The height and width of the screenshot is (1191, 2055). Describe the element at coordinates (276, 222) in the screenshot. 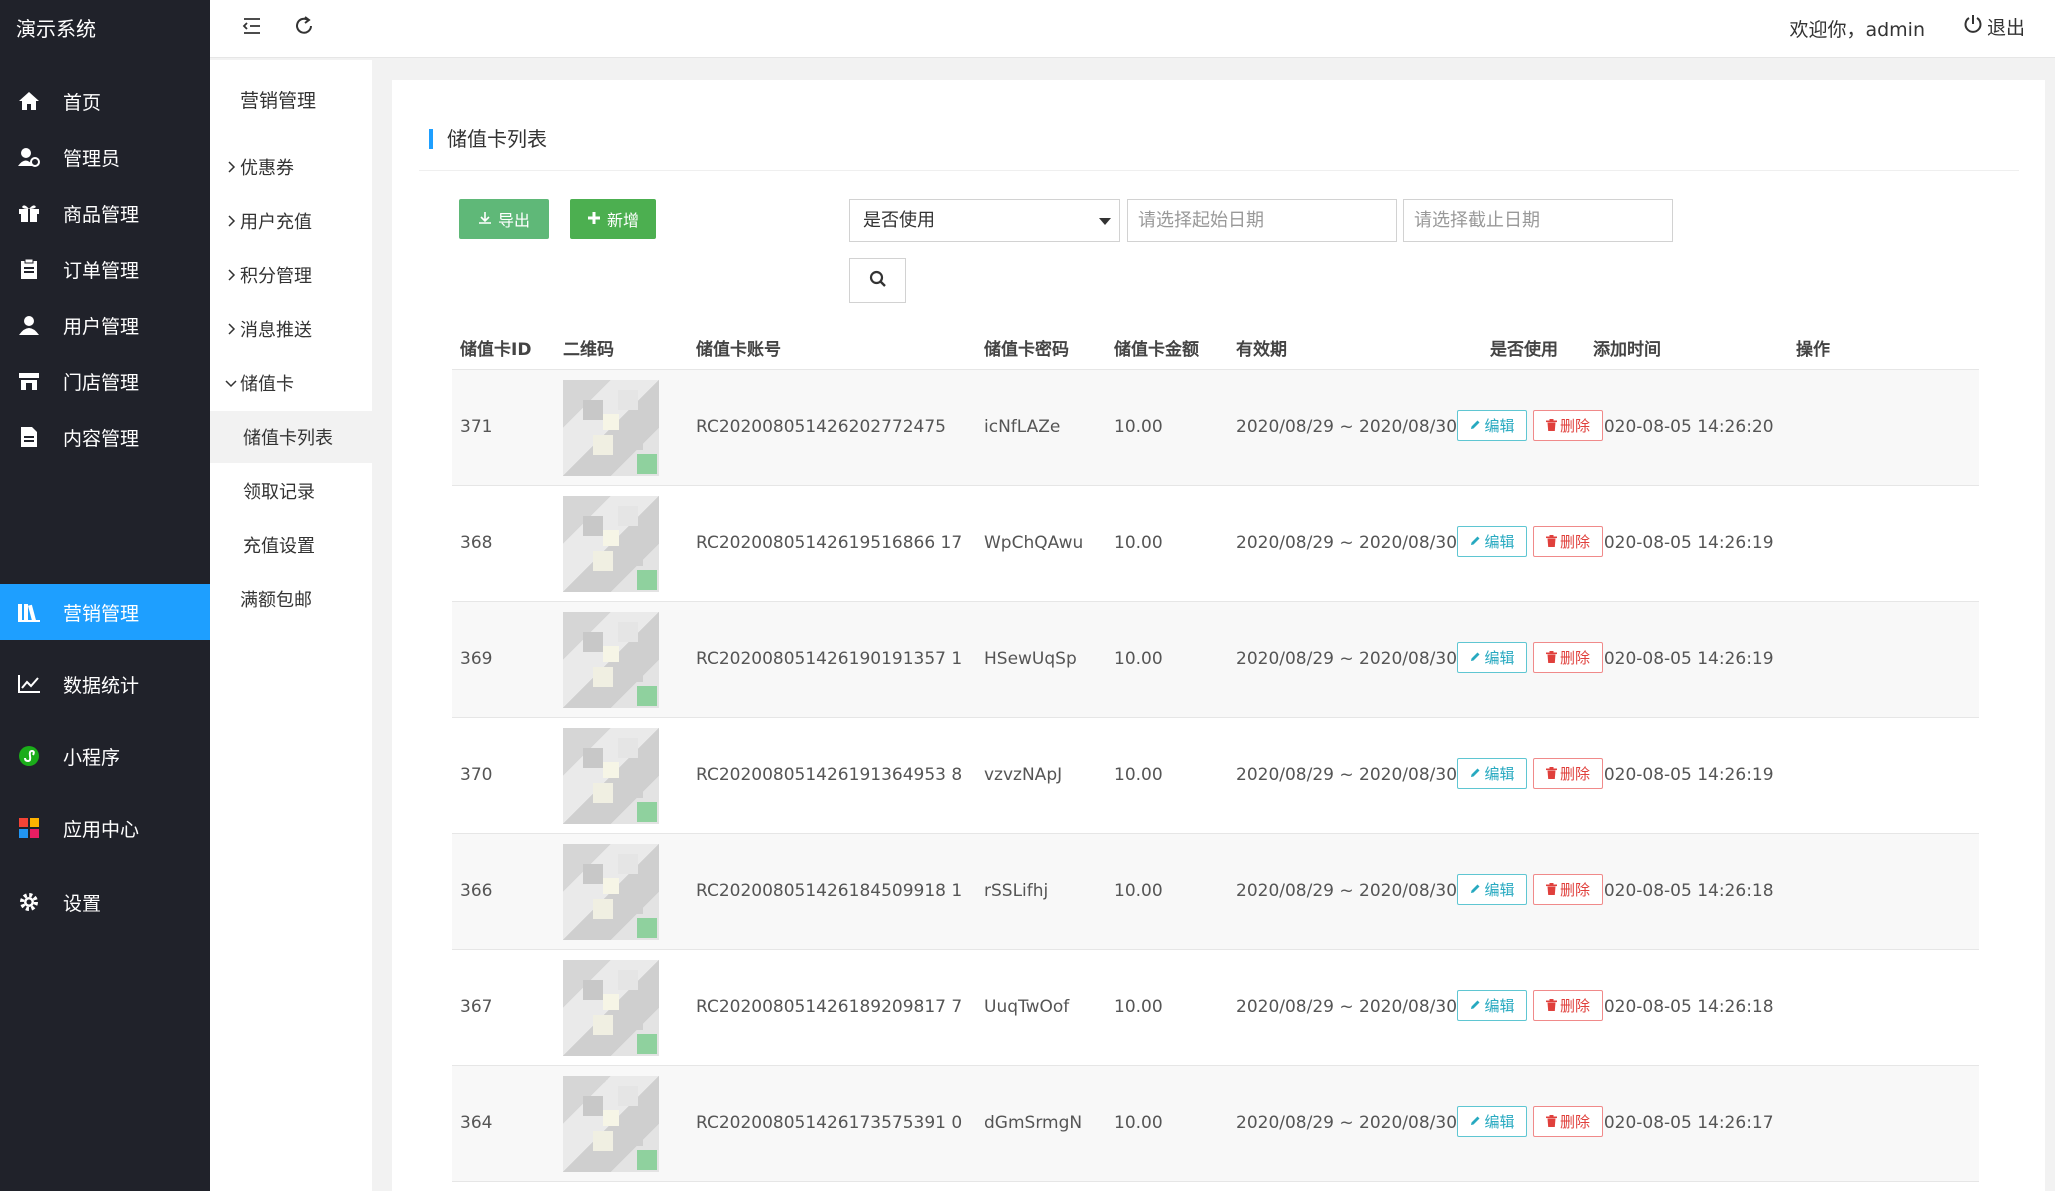

I see `subnav-item-label: 用户充值` at that location.